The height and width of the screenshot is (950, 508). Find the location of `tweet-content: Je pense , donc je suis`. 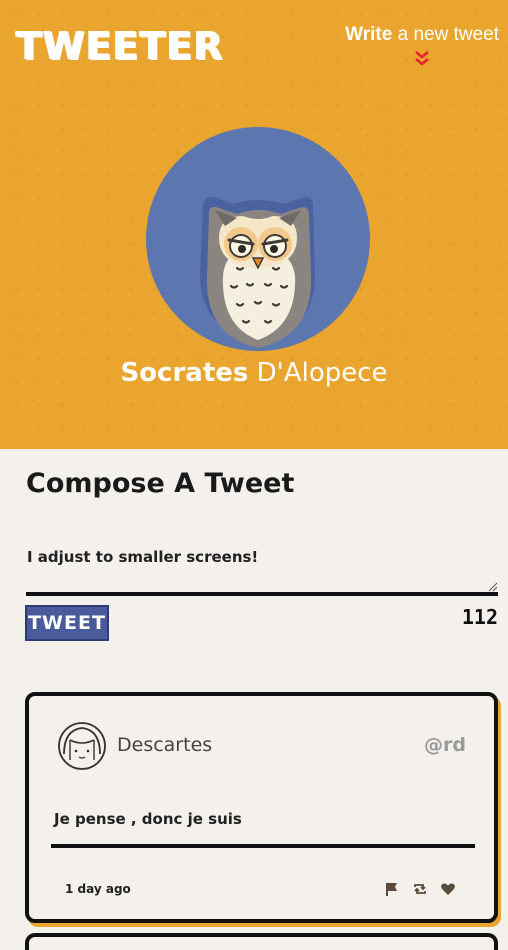

tweet-content: Je pense , donc je suis is located at coordinates (148, 819).